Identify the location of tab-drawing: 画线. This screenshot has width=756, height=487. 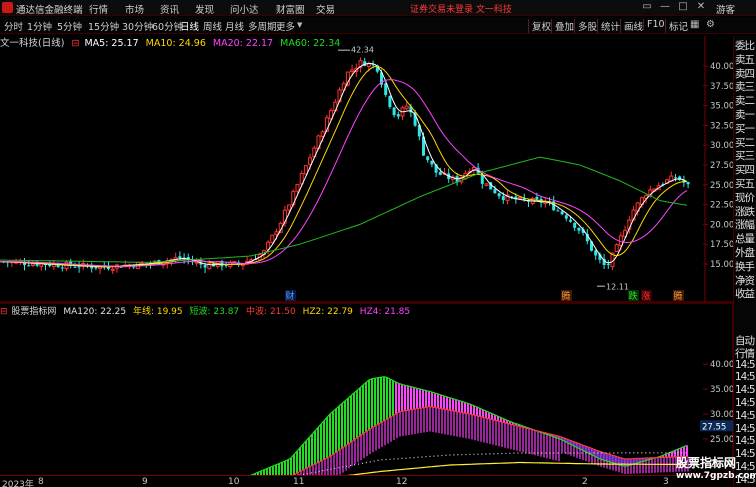
(631, 26).